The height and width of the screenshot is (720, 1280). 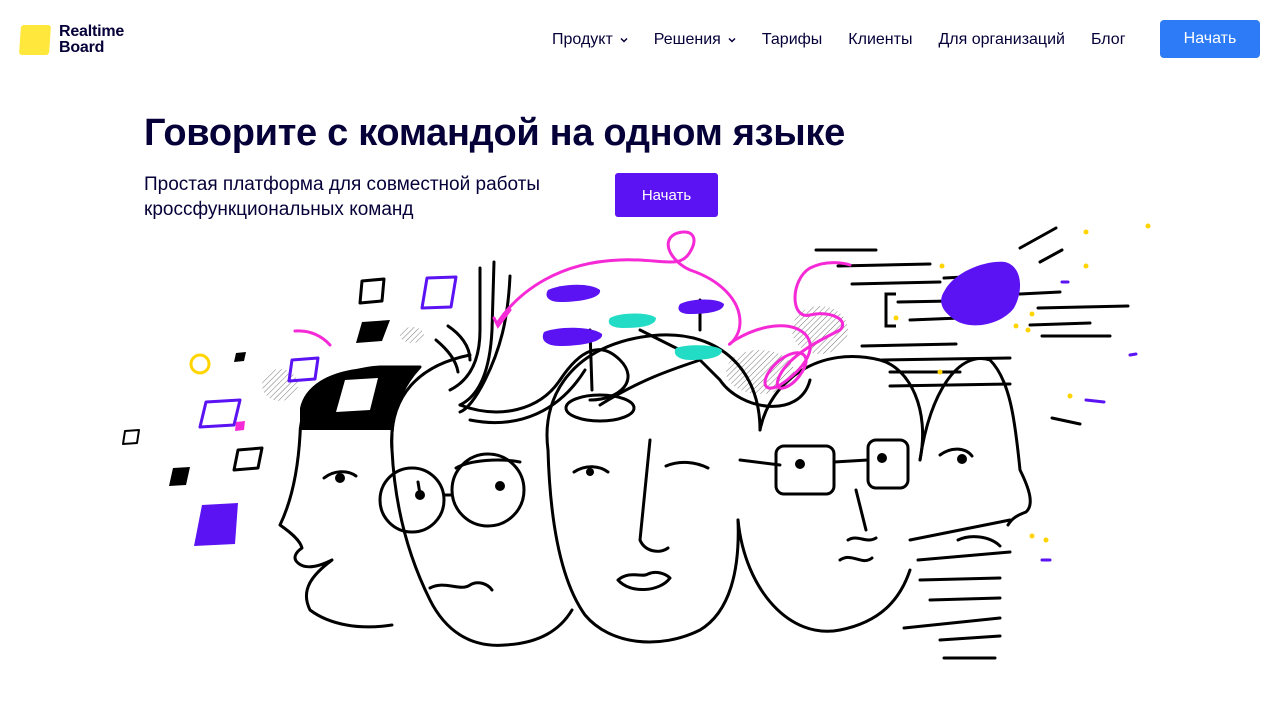 What do you see at coordinates (674, 310) in the screenshot?
I see `magenta-swirl` at bounding box center [674, 310].